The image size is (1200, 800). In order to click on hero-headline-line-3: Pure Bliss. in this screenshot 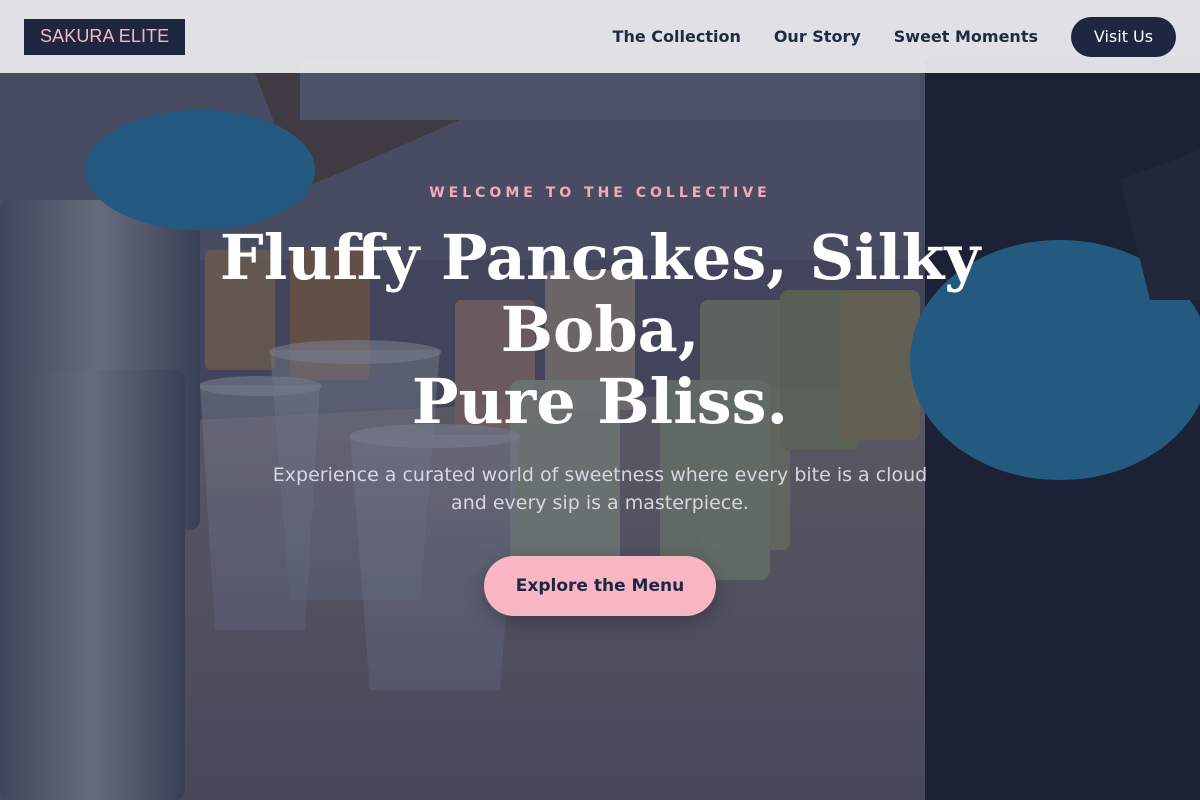, I will do `click(600, 401)`.